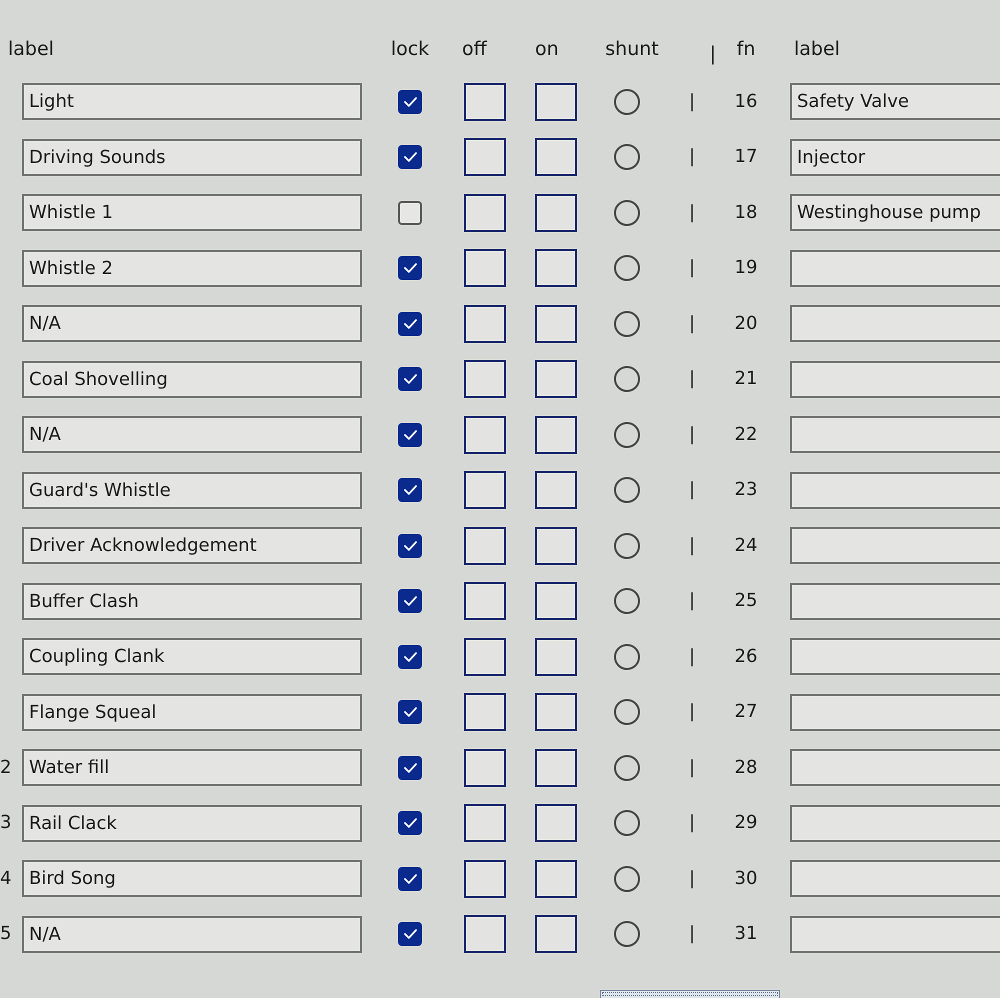  I want to click on label-field: Rail Clack, so click(192, 823).